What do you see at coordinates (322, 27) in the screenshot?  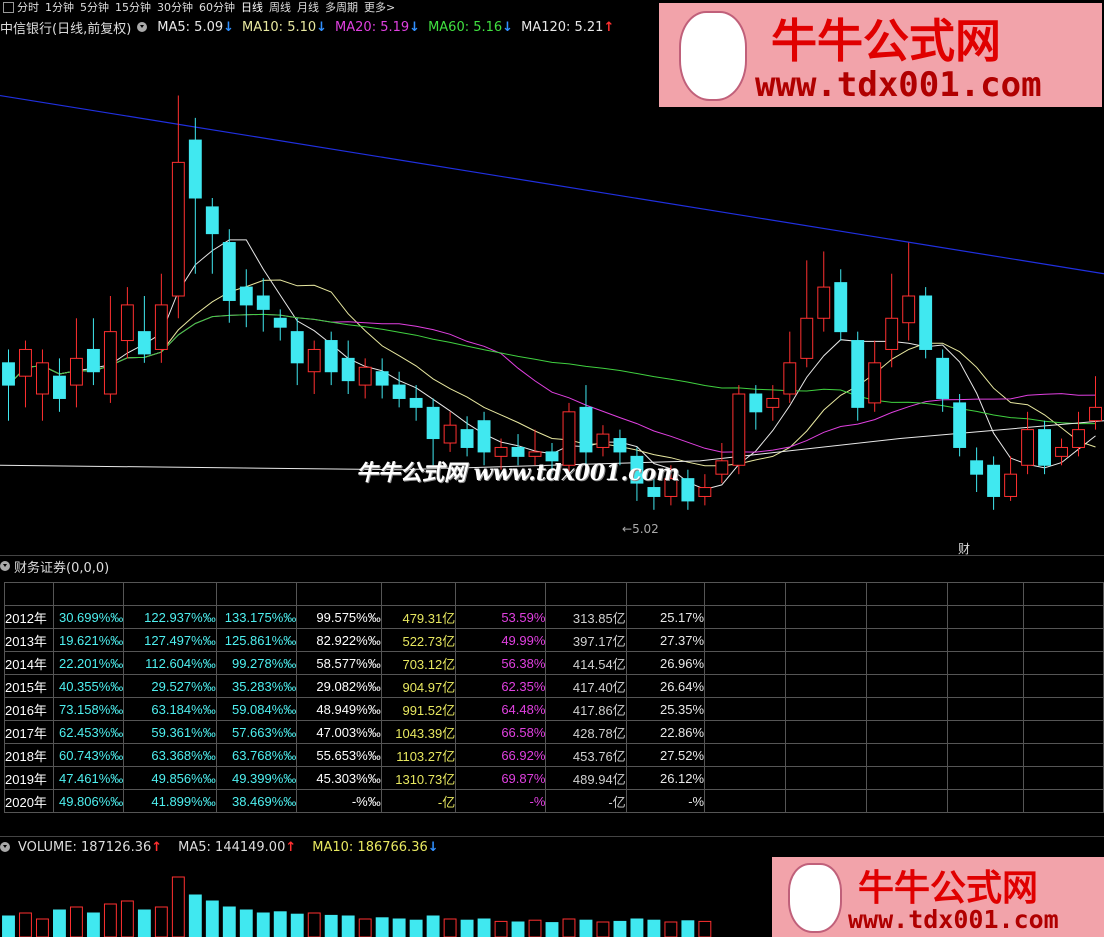 I see `arrow-down-icon: ↓` at bounding box center [322, 27].